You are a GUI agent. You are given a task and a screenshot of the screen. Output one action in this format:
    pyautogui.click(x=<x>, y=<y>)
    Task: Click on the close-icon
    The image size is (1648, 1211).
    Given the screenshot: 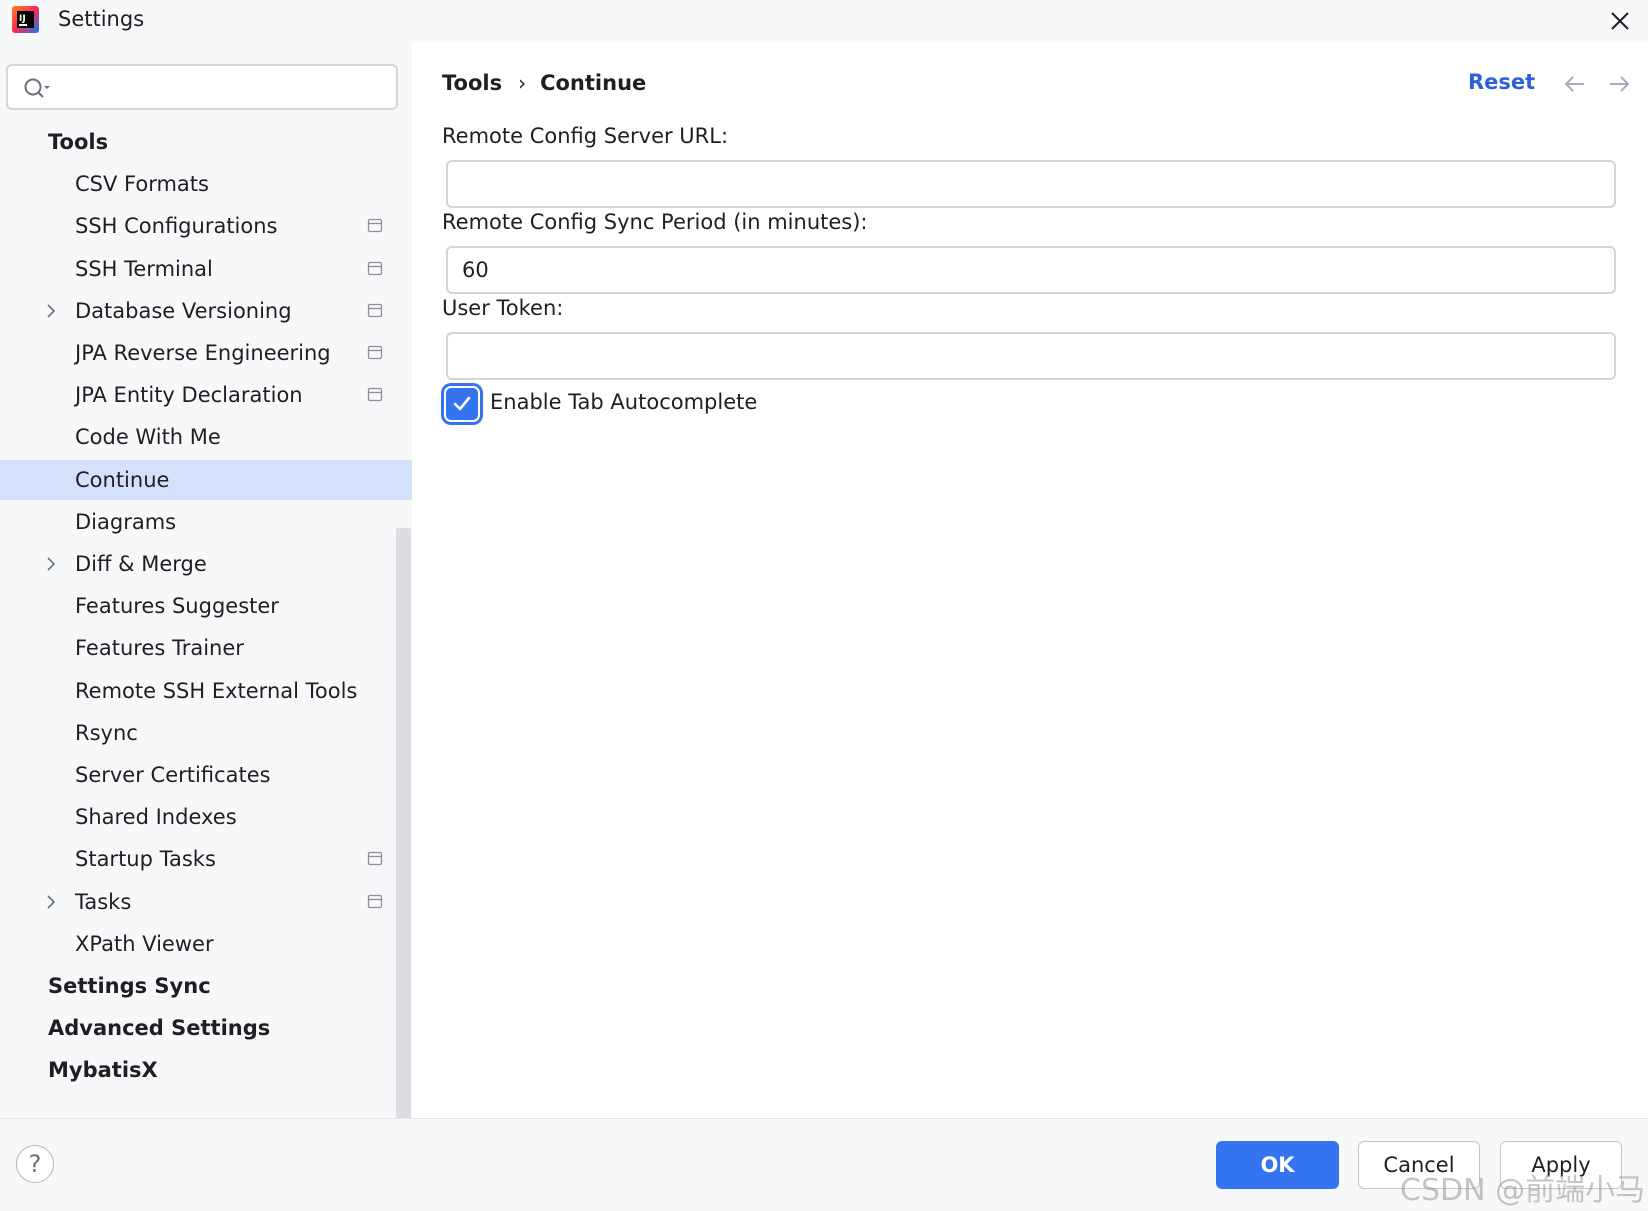 What is the action you would take?
    pyautogui.click(x=1620, y=21)
    